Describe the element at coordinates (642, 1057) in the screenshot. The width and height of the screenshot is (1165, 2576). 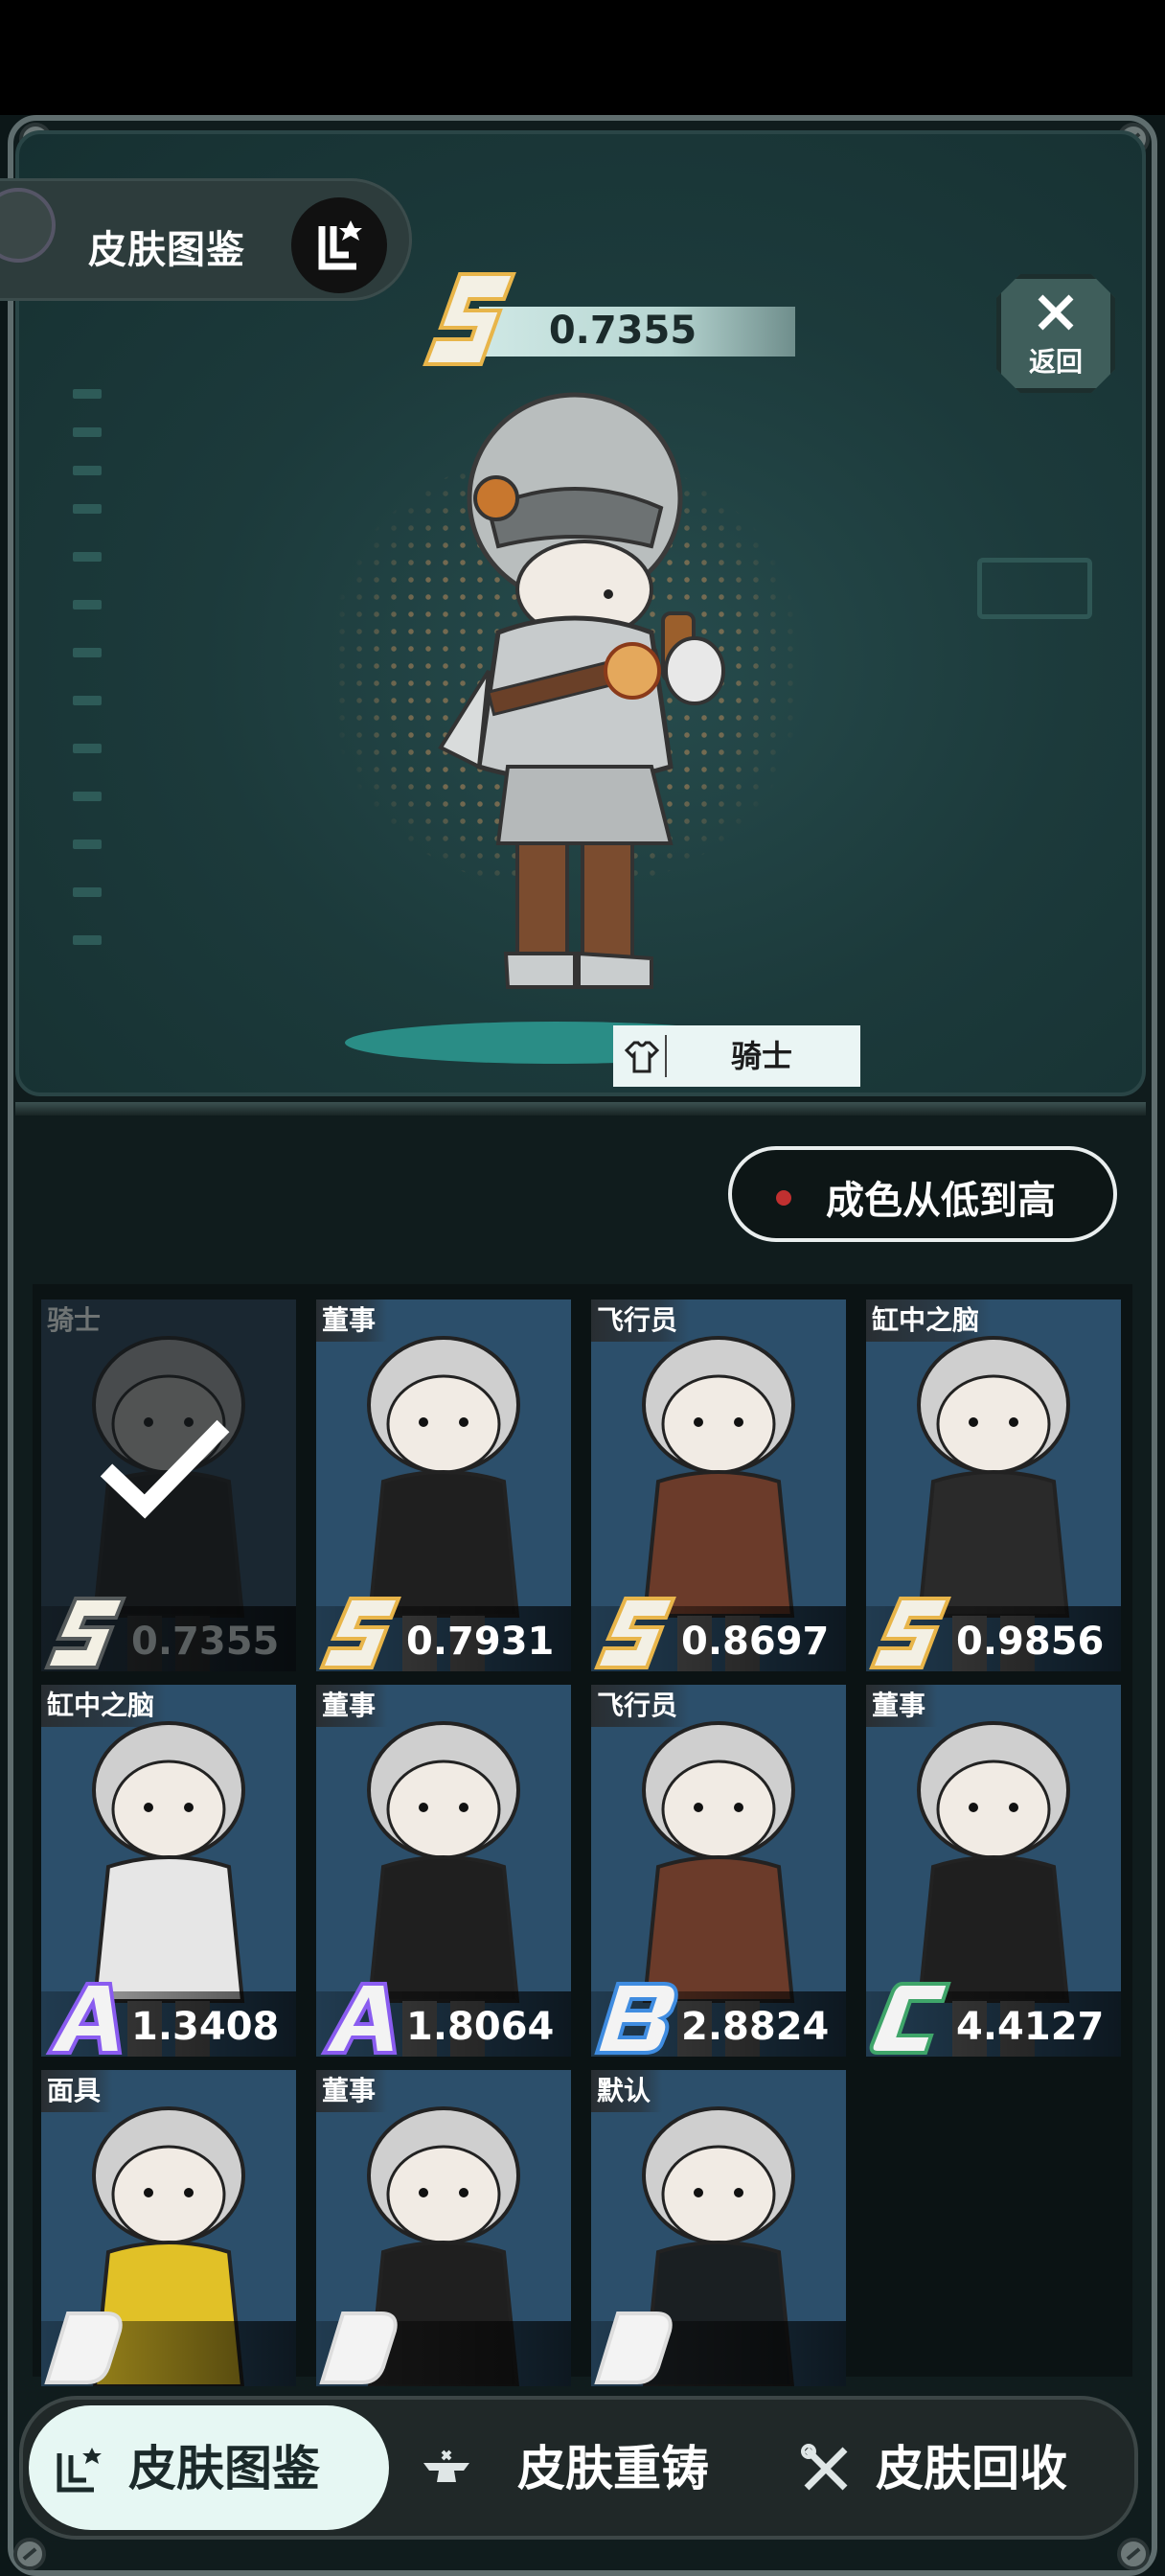
I see `shirt-icon` at that location.